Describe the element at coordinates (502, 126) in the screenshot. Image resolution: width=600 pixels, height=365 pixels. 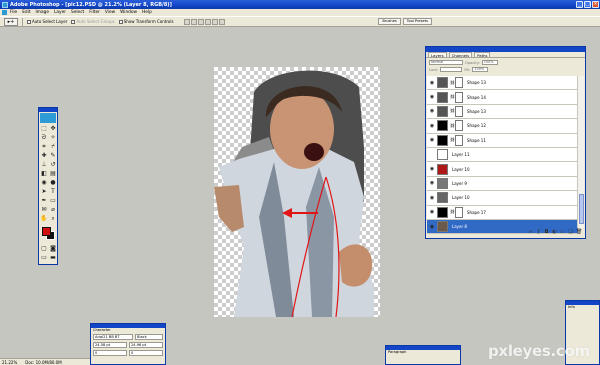
I see `layer-row: ◉ ⛓ Shape 12` at that location.